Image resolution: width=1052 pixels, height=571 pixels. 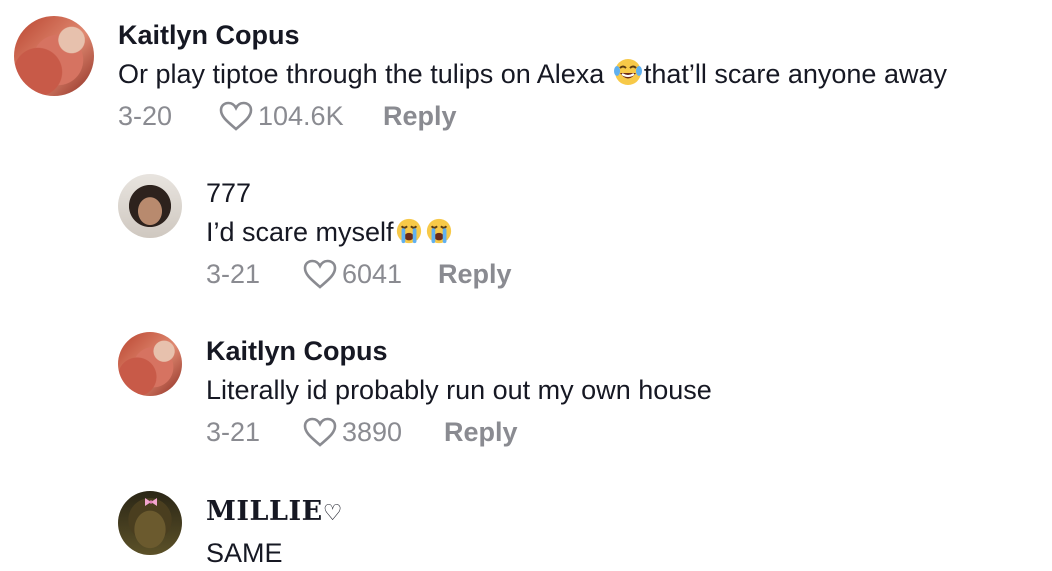 I want to click on heart-symbol: ♡, so click(x=332, y=513).